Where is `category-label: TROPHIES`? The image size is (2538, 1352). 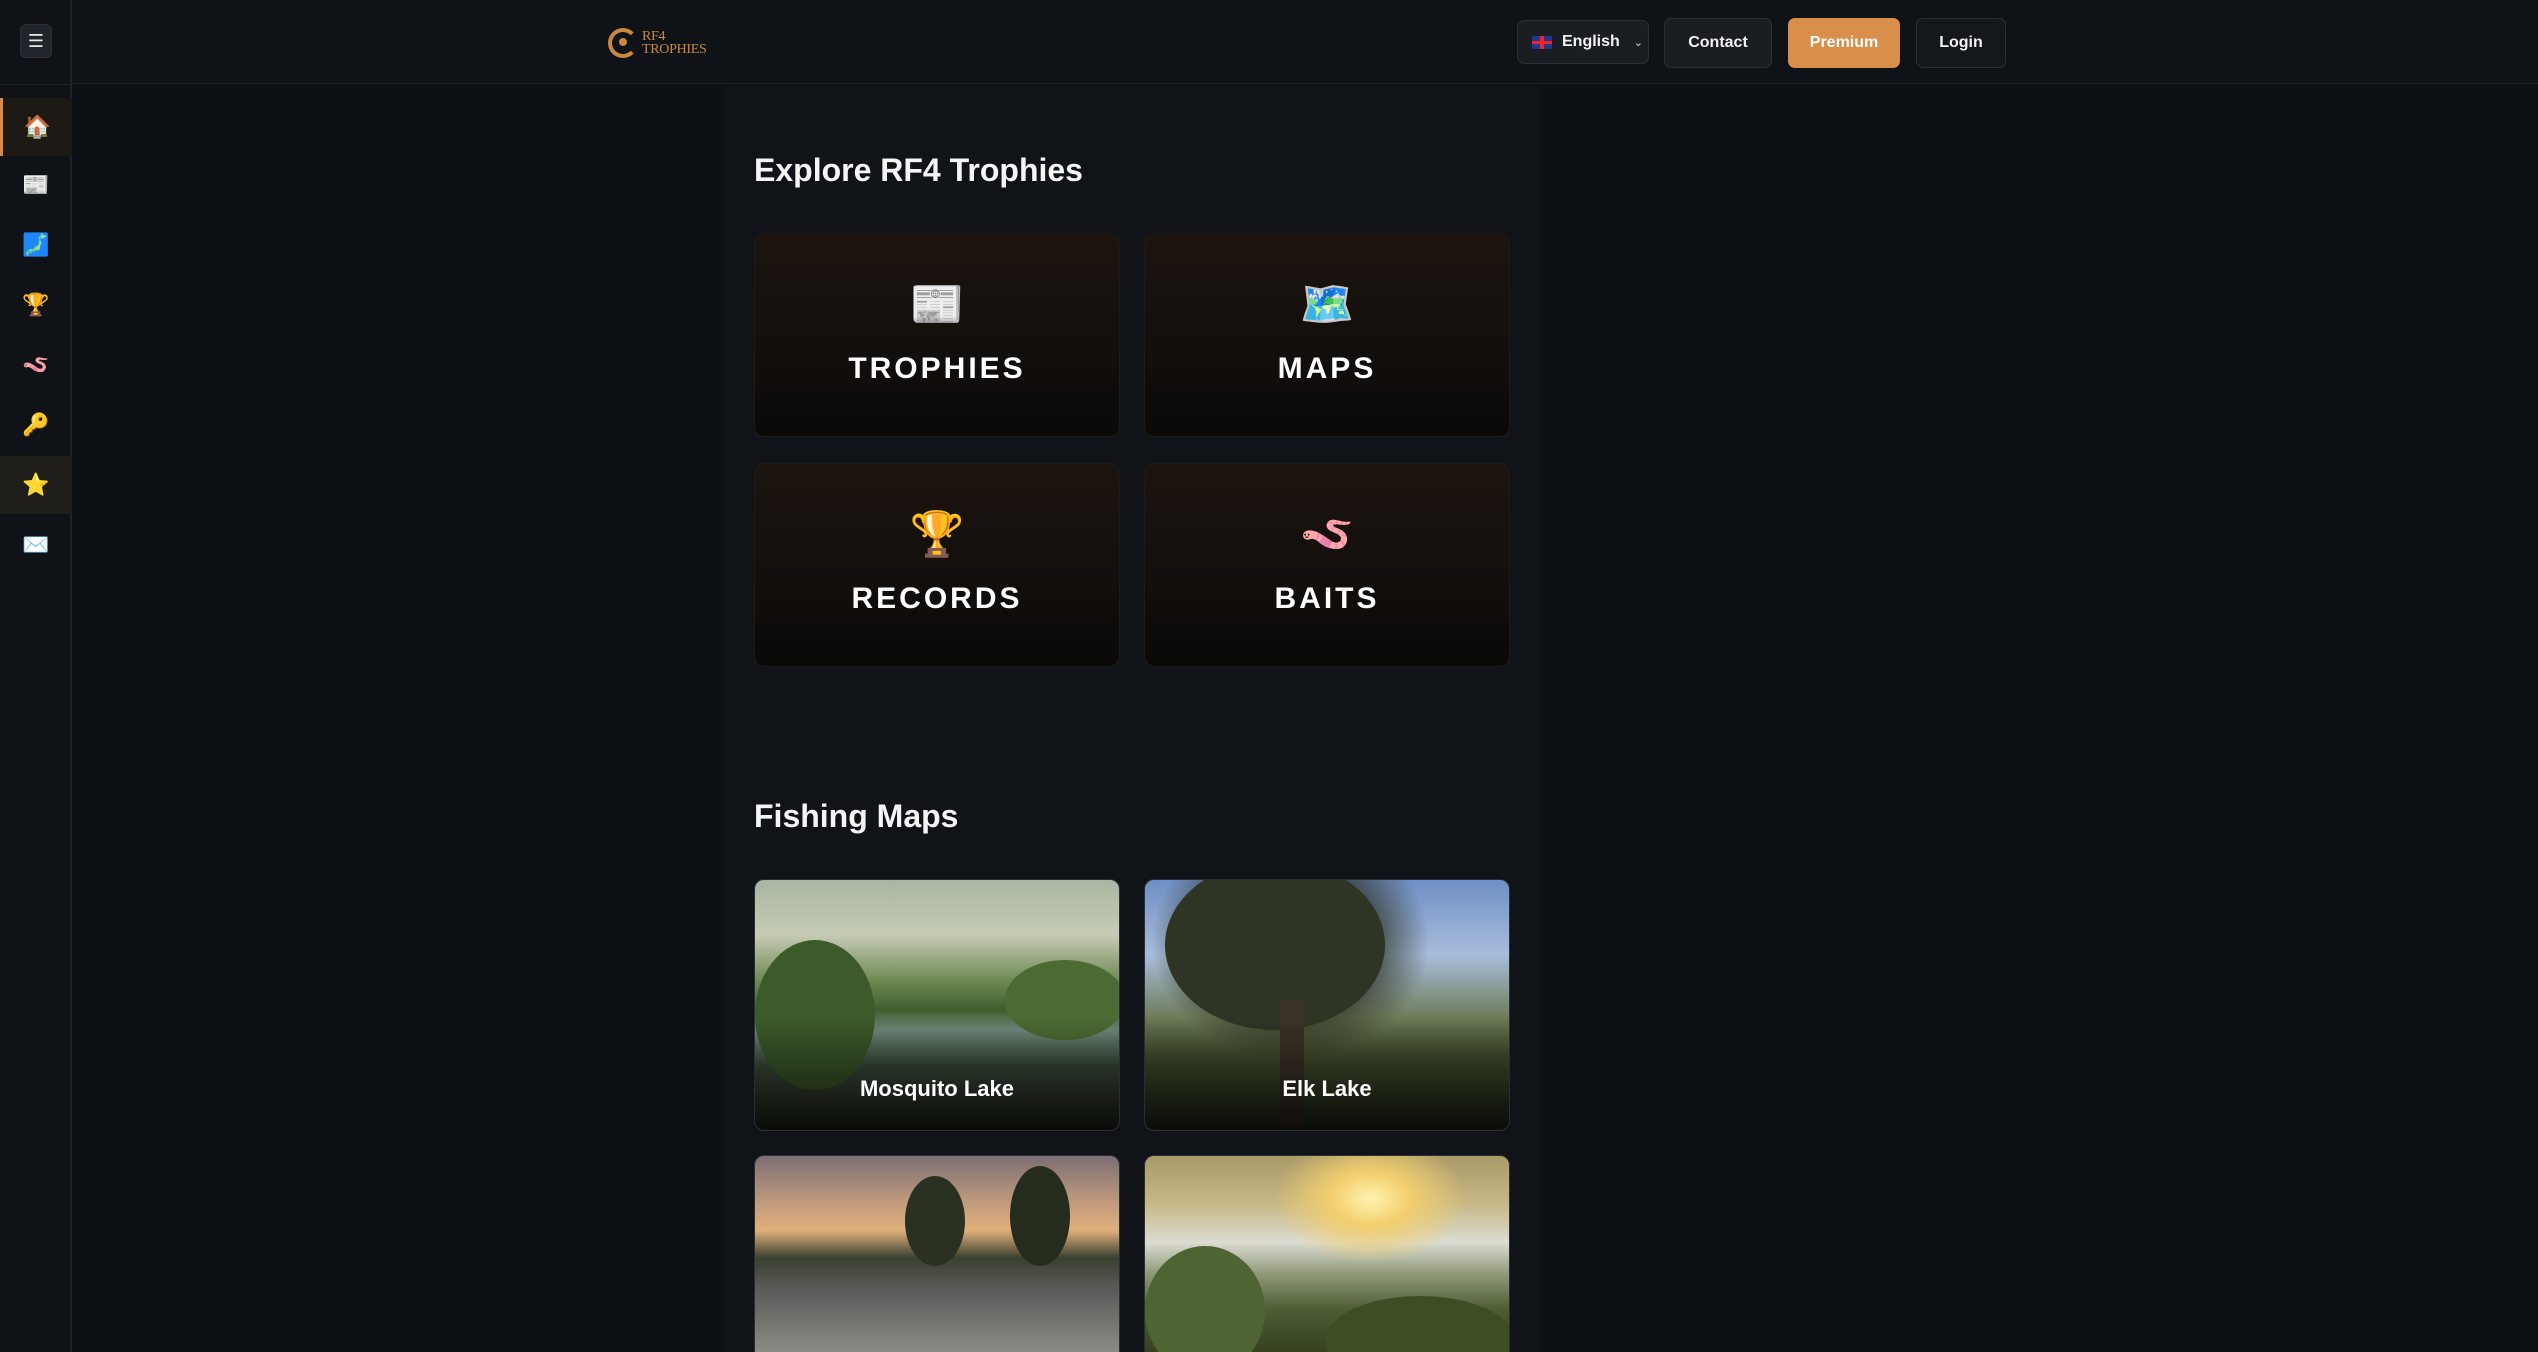 category-label: TROPHIES is located at coordinates (937, 368).